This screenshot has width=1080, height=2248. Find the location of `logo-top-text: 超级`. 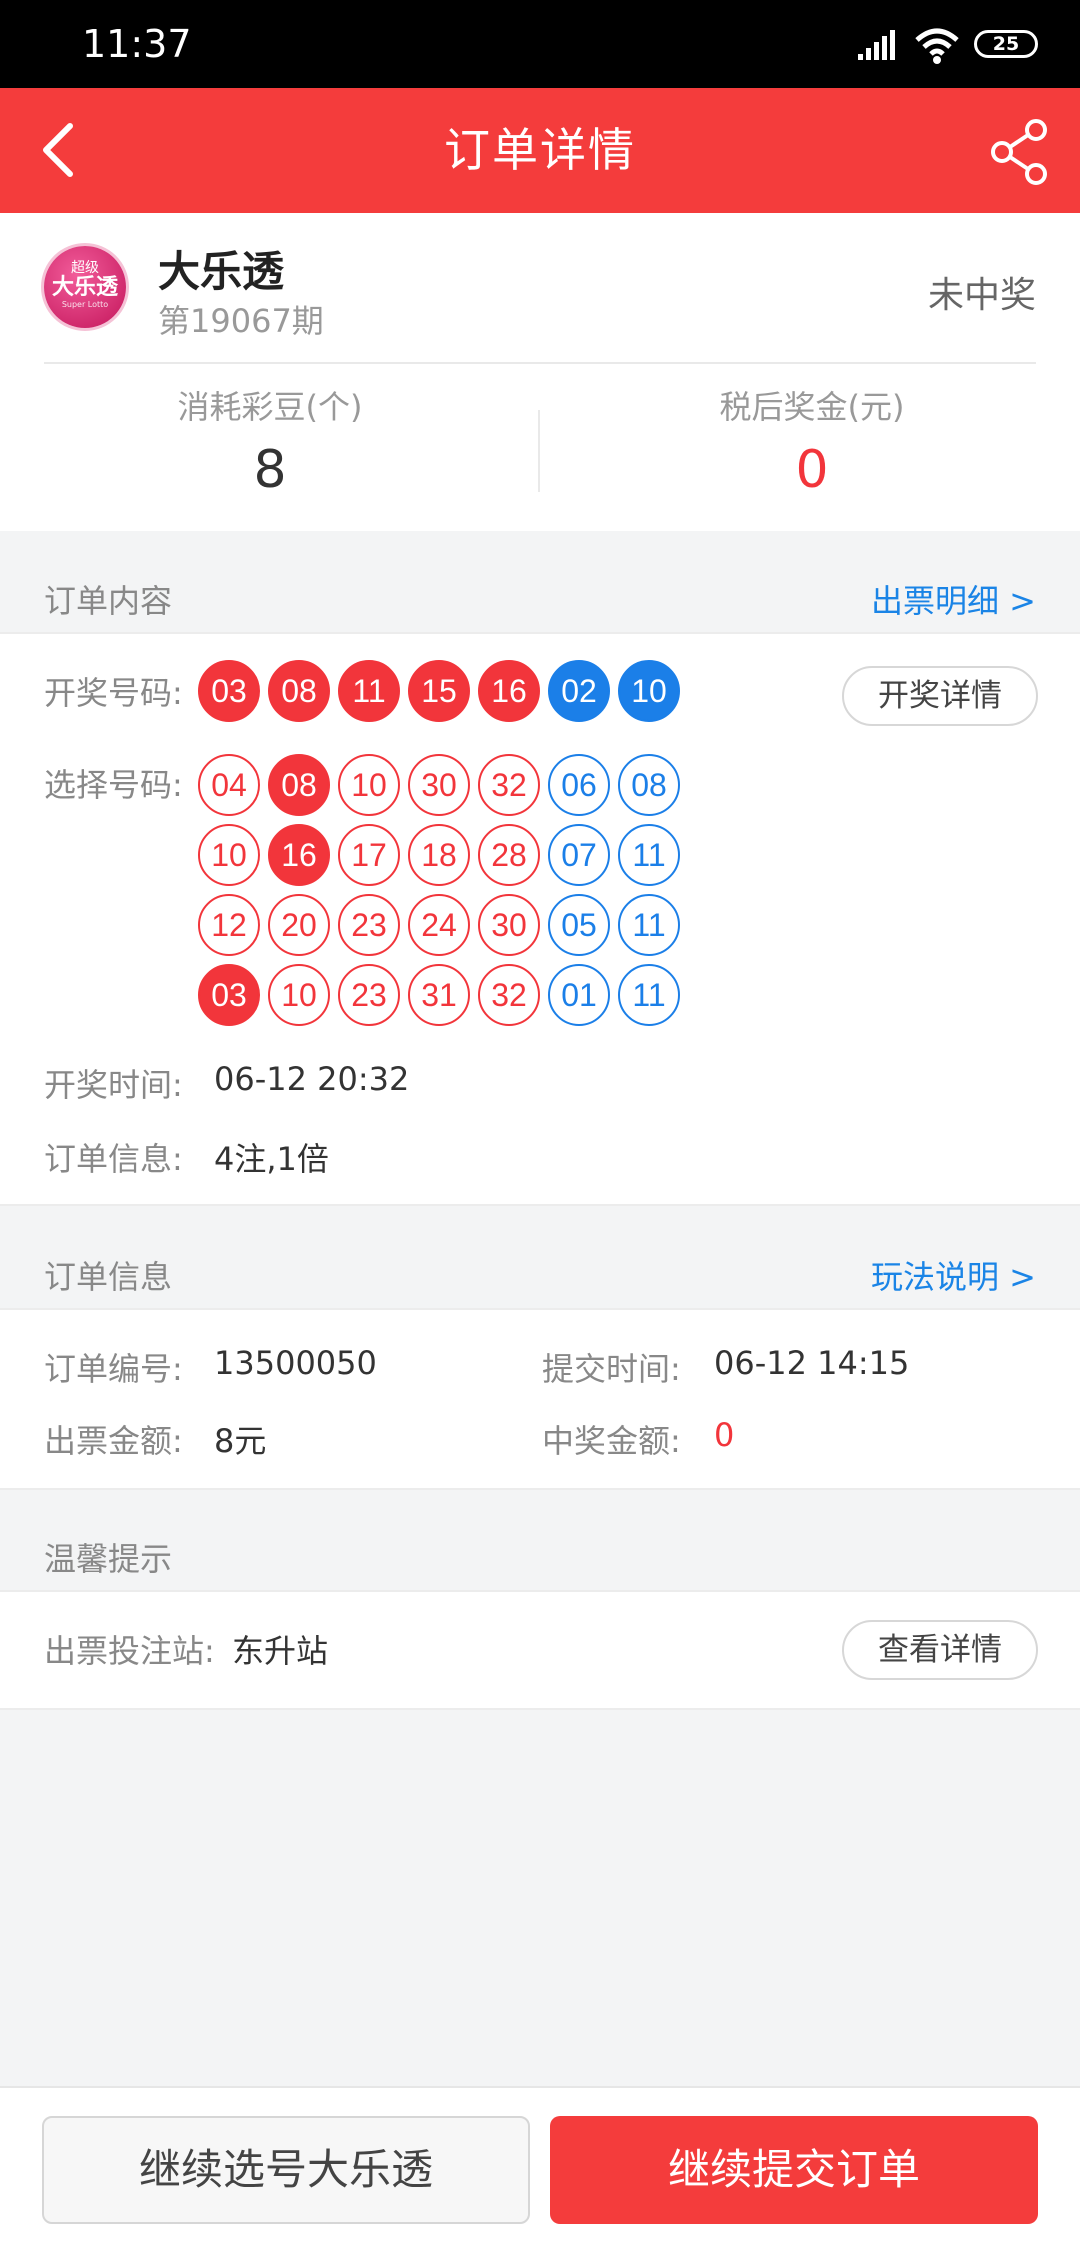

logo-top-text: 超级 is located at coordinates (85, 268).